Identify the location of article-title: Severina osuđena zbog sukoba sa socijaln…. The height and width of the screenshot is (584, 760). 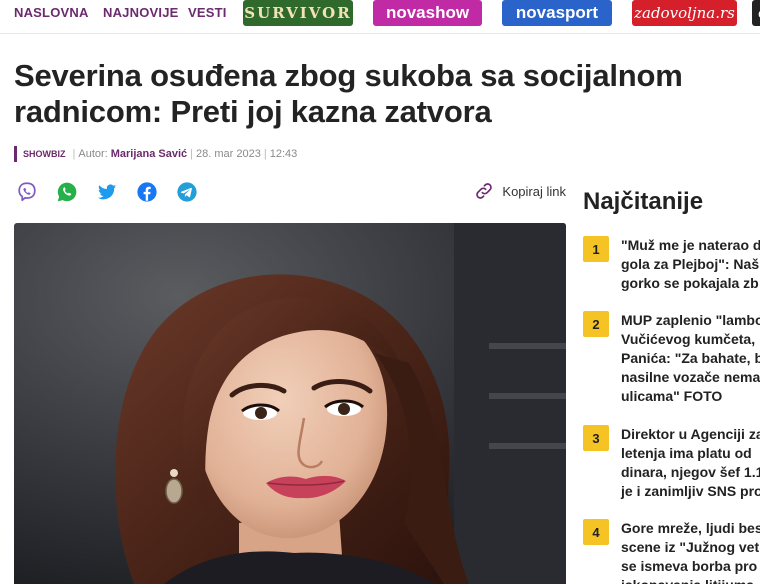
(348, 93).